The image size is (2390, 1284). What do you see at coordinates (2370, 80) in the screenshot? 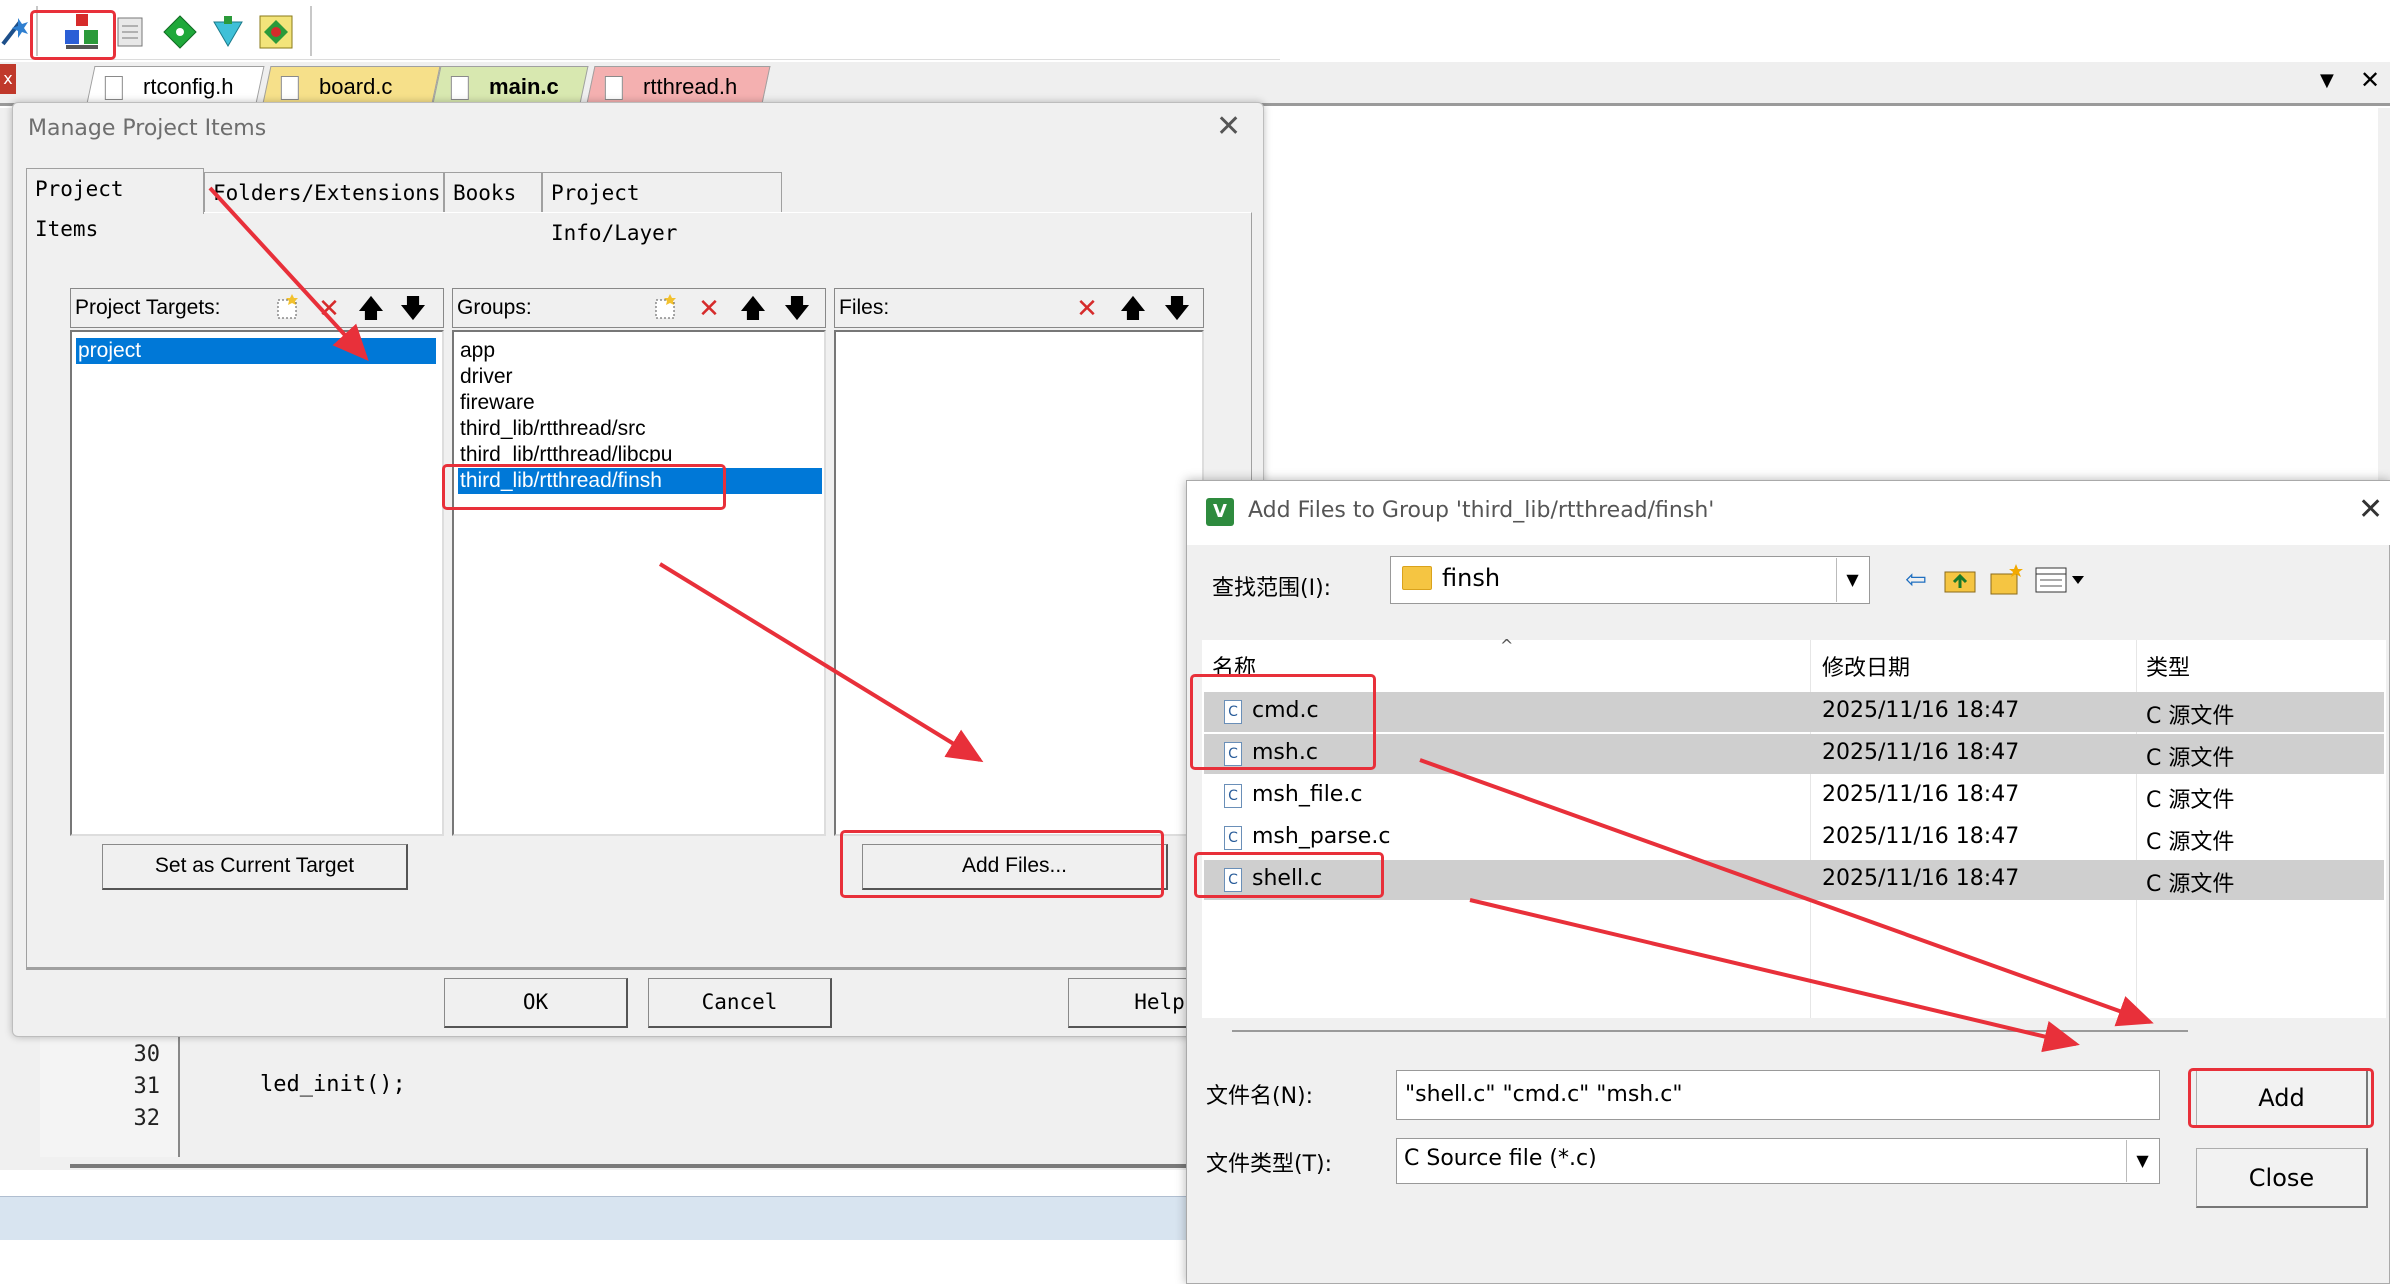
I see `tab-close-icon: ✕` at bounding box center [2370, 80].